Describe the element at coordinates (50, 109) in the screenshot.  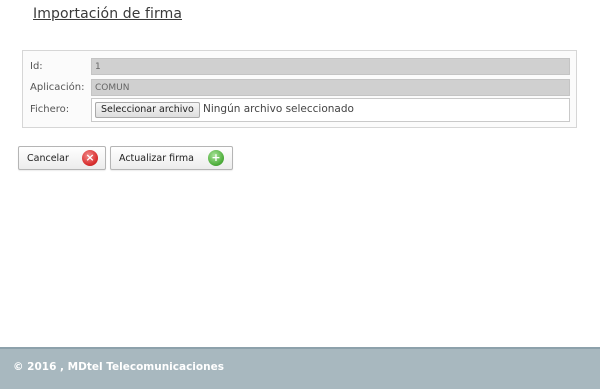
I see `fichero-label: Fichero:` at that location.